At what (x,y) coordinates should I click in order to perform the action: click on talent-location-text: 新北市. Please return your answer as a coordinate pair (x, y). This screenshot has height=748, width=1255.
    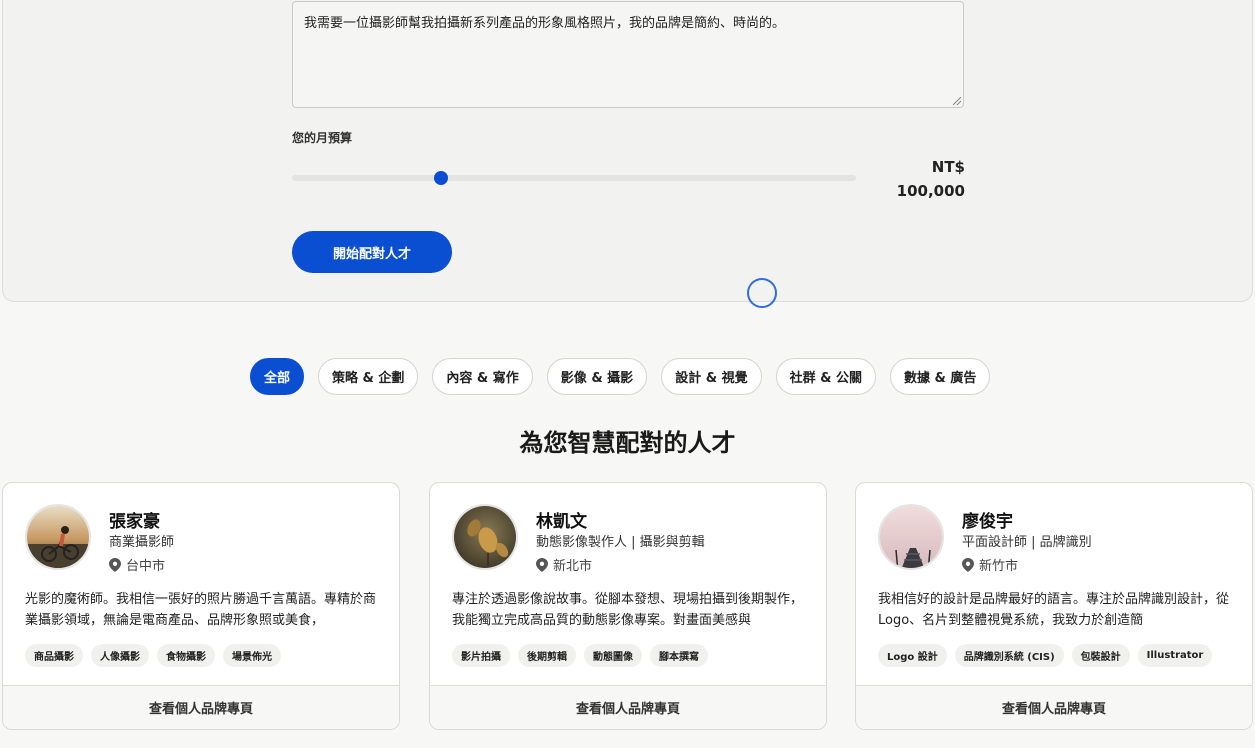
    Looking at the image, I should click on (573, 566).